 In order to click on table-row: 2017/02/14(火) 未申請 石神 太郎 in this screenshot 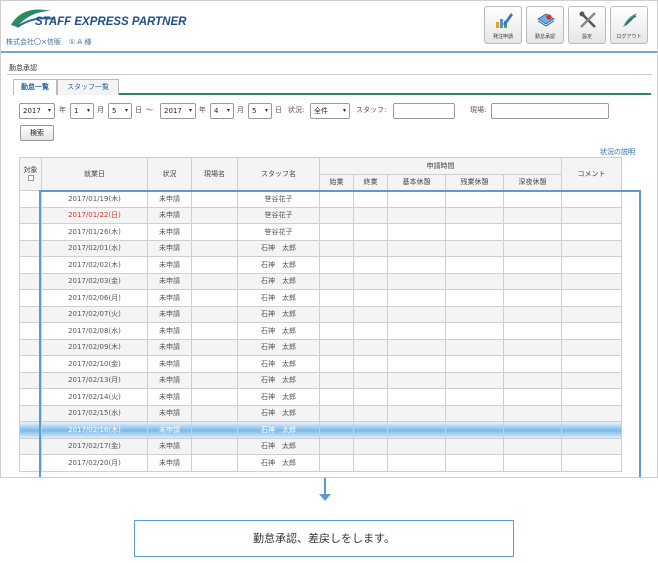, I will do `click(320, 397)`.